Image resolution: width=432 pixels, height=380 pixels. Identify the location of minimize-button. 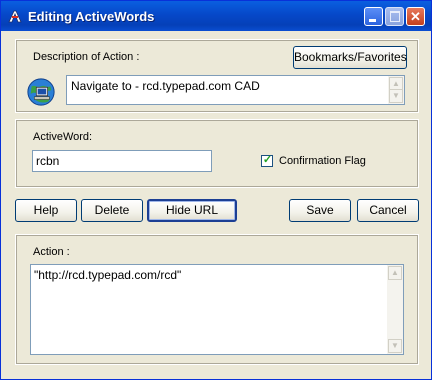
(373, 16).